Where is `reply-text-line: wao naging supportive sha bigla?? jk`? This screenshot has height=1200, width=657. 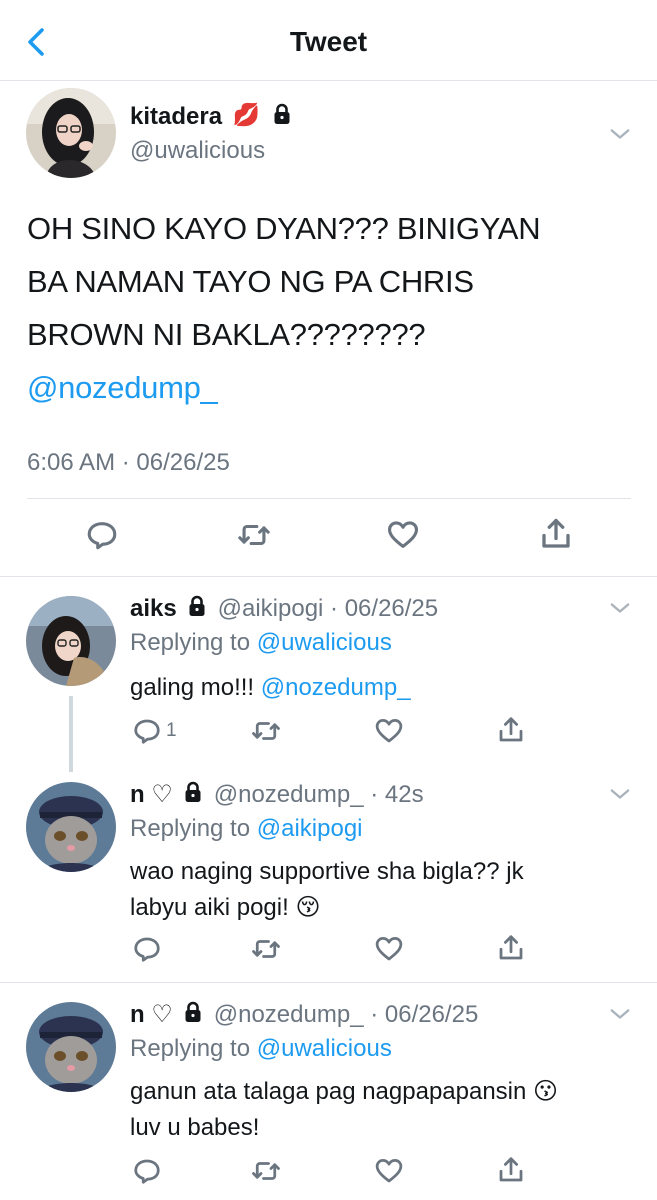 reply-text-line: wao naging supportive sha bigla?? jk is located at coordinates (327, 871).